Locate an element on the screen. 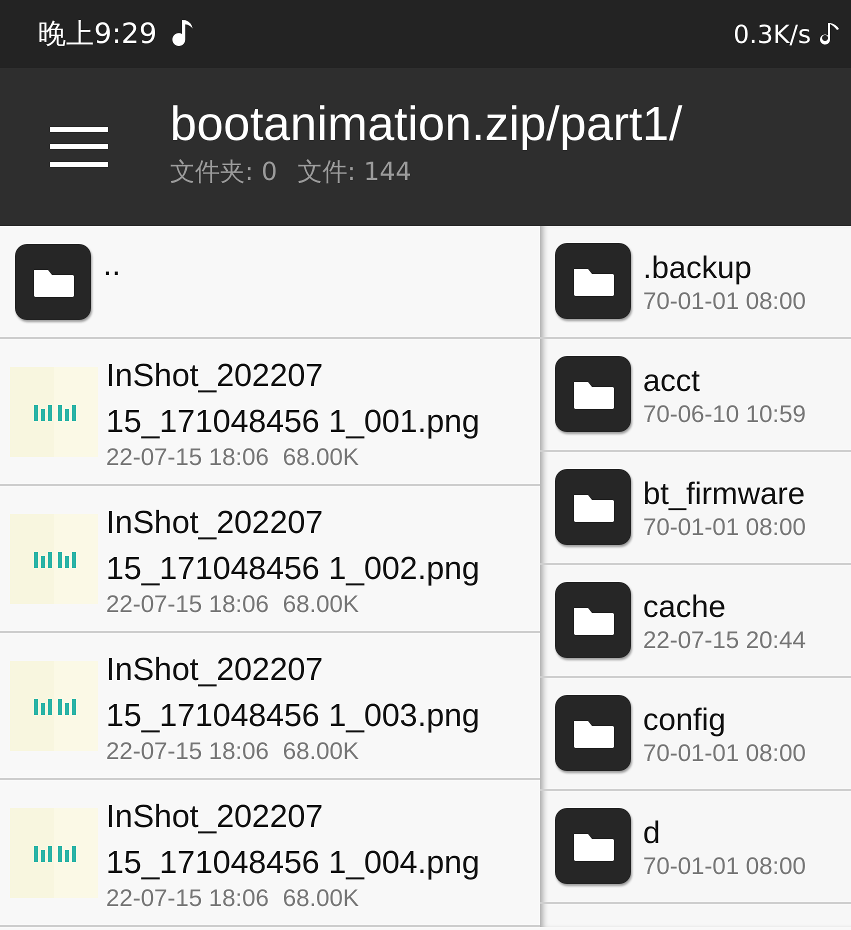 The width and height of the screenshot is (851, 930). folder-name: bt_firmware is located at coordinates (724, 493).